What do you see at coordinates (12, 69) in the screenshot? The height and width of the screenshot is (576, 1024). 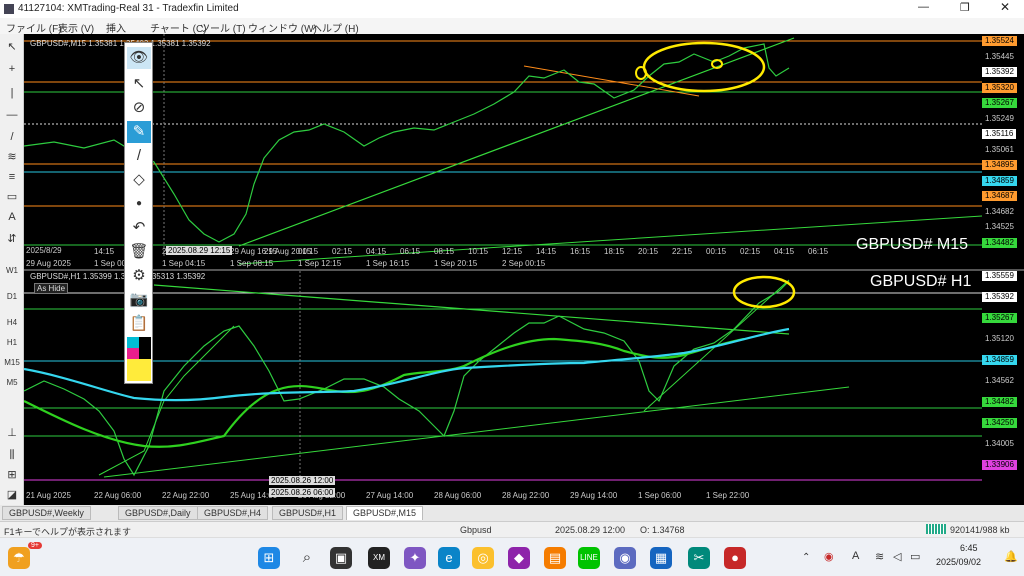 I see `crosshair-icon: +` at bounding box center [12, 69].